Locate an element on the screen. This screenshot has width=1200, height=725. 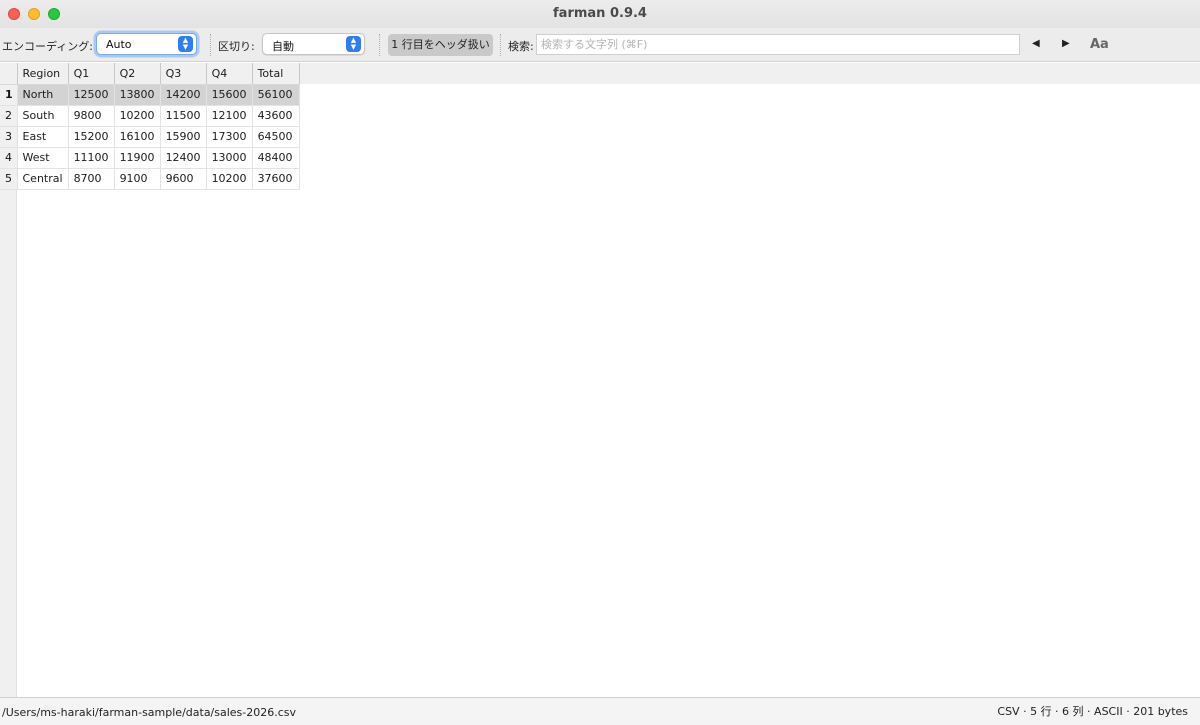
case-sensitive-toggle: Aa is located at coordinates (1099, 44).